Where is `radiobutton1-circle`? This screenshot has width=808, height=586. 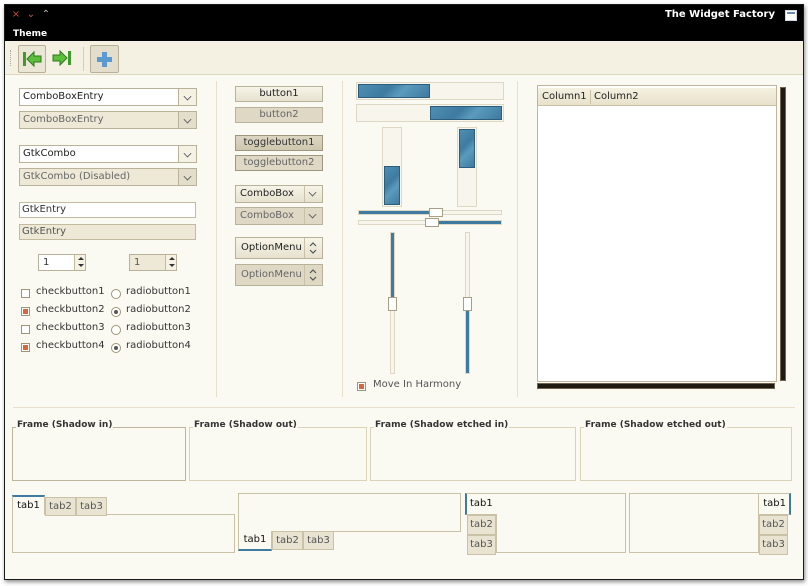
radiobutton1-circle is located at coordinates (116, 294).